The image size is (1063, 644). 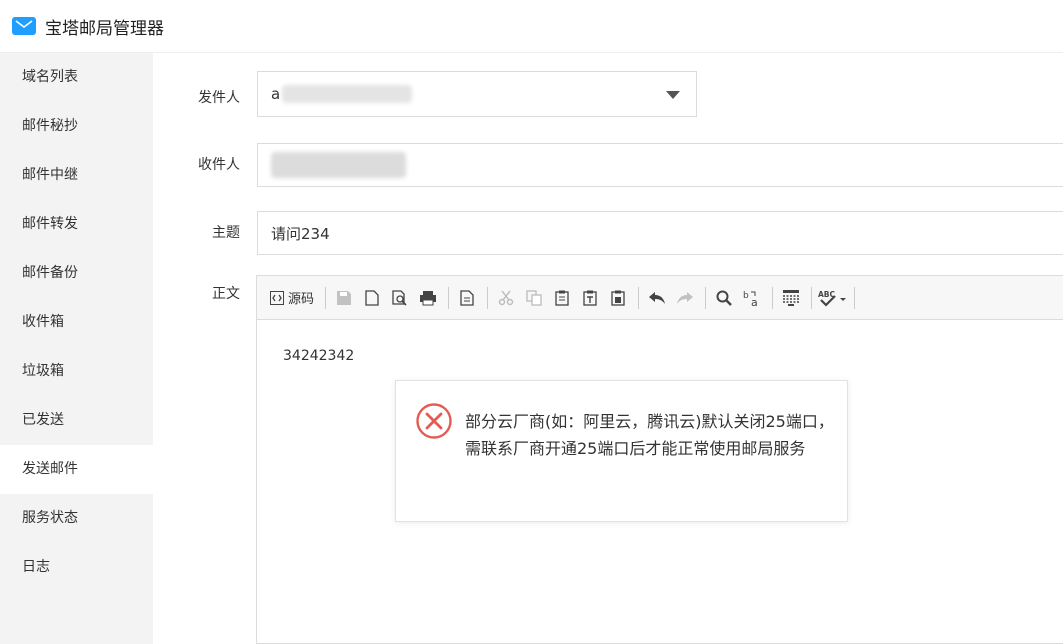 What do you see at coordinates (347, 94) in the screenshot?
I see `redacted-sender` at bounding box center [347, 94].